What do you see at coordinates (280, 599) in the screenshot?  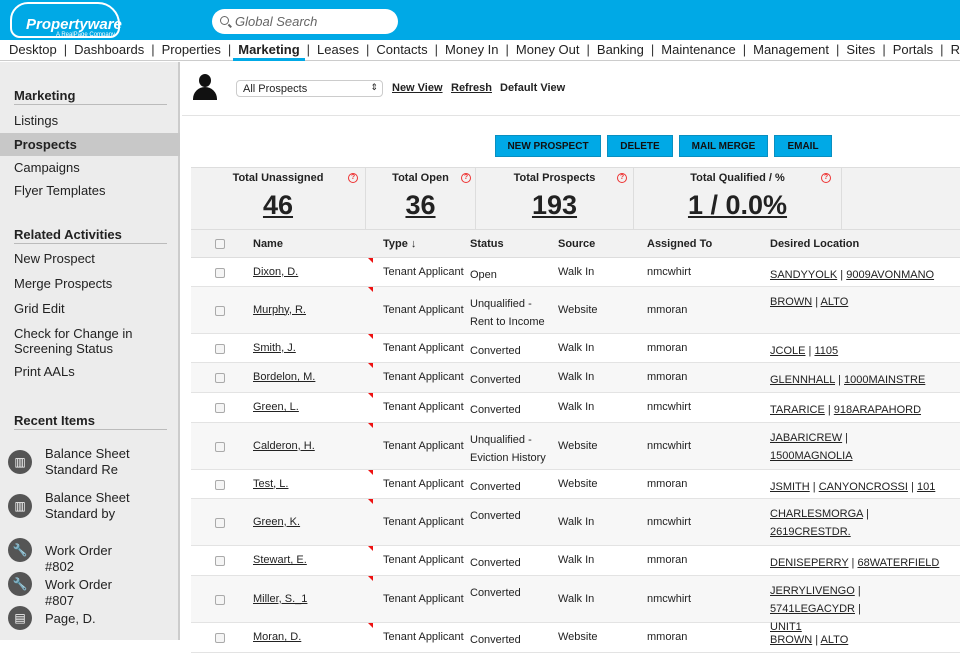 I see `prospect-name-link: Miller, S._1` at bounding box center [280, 599].